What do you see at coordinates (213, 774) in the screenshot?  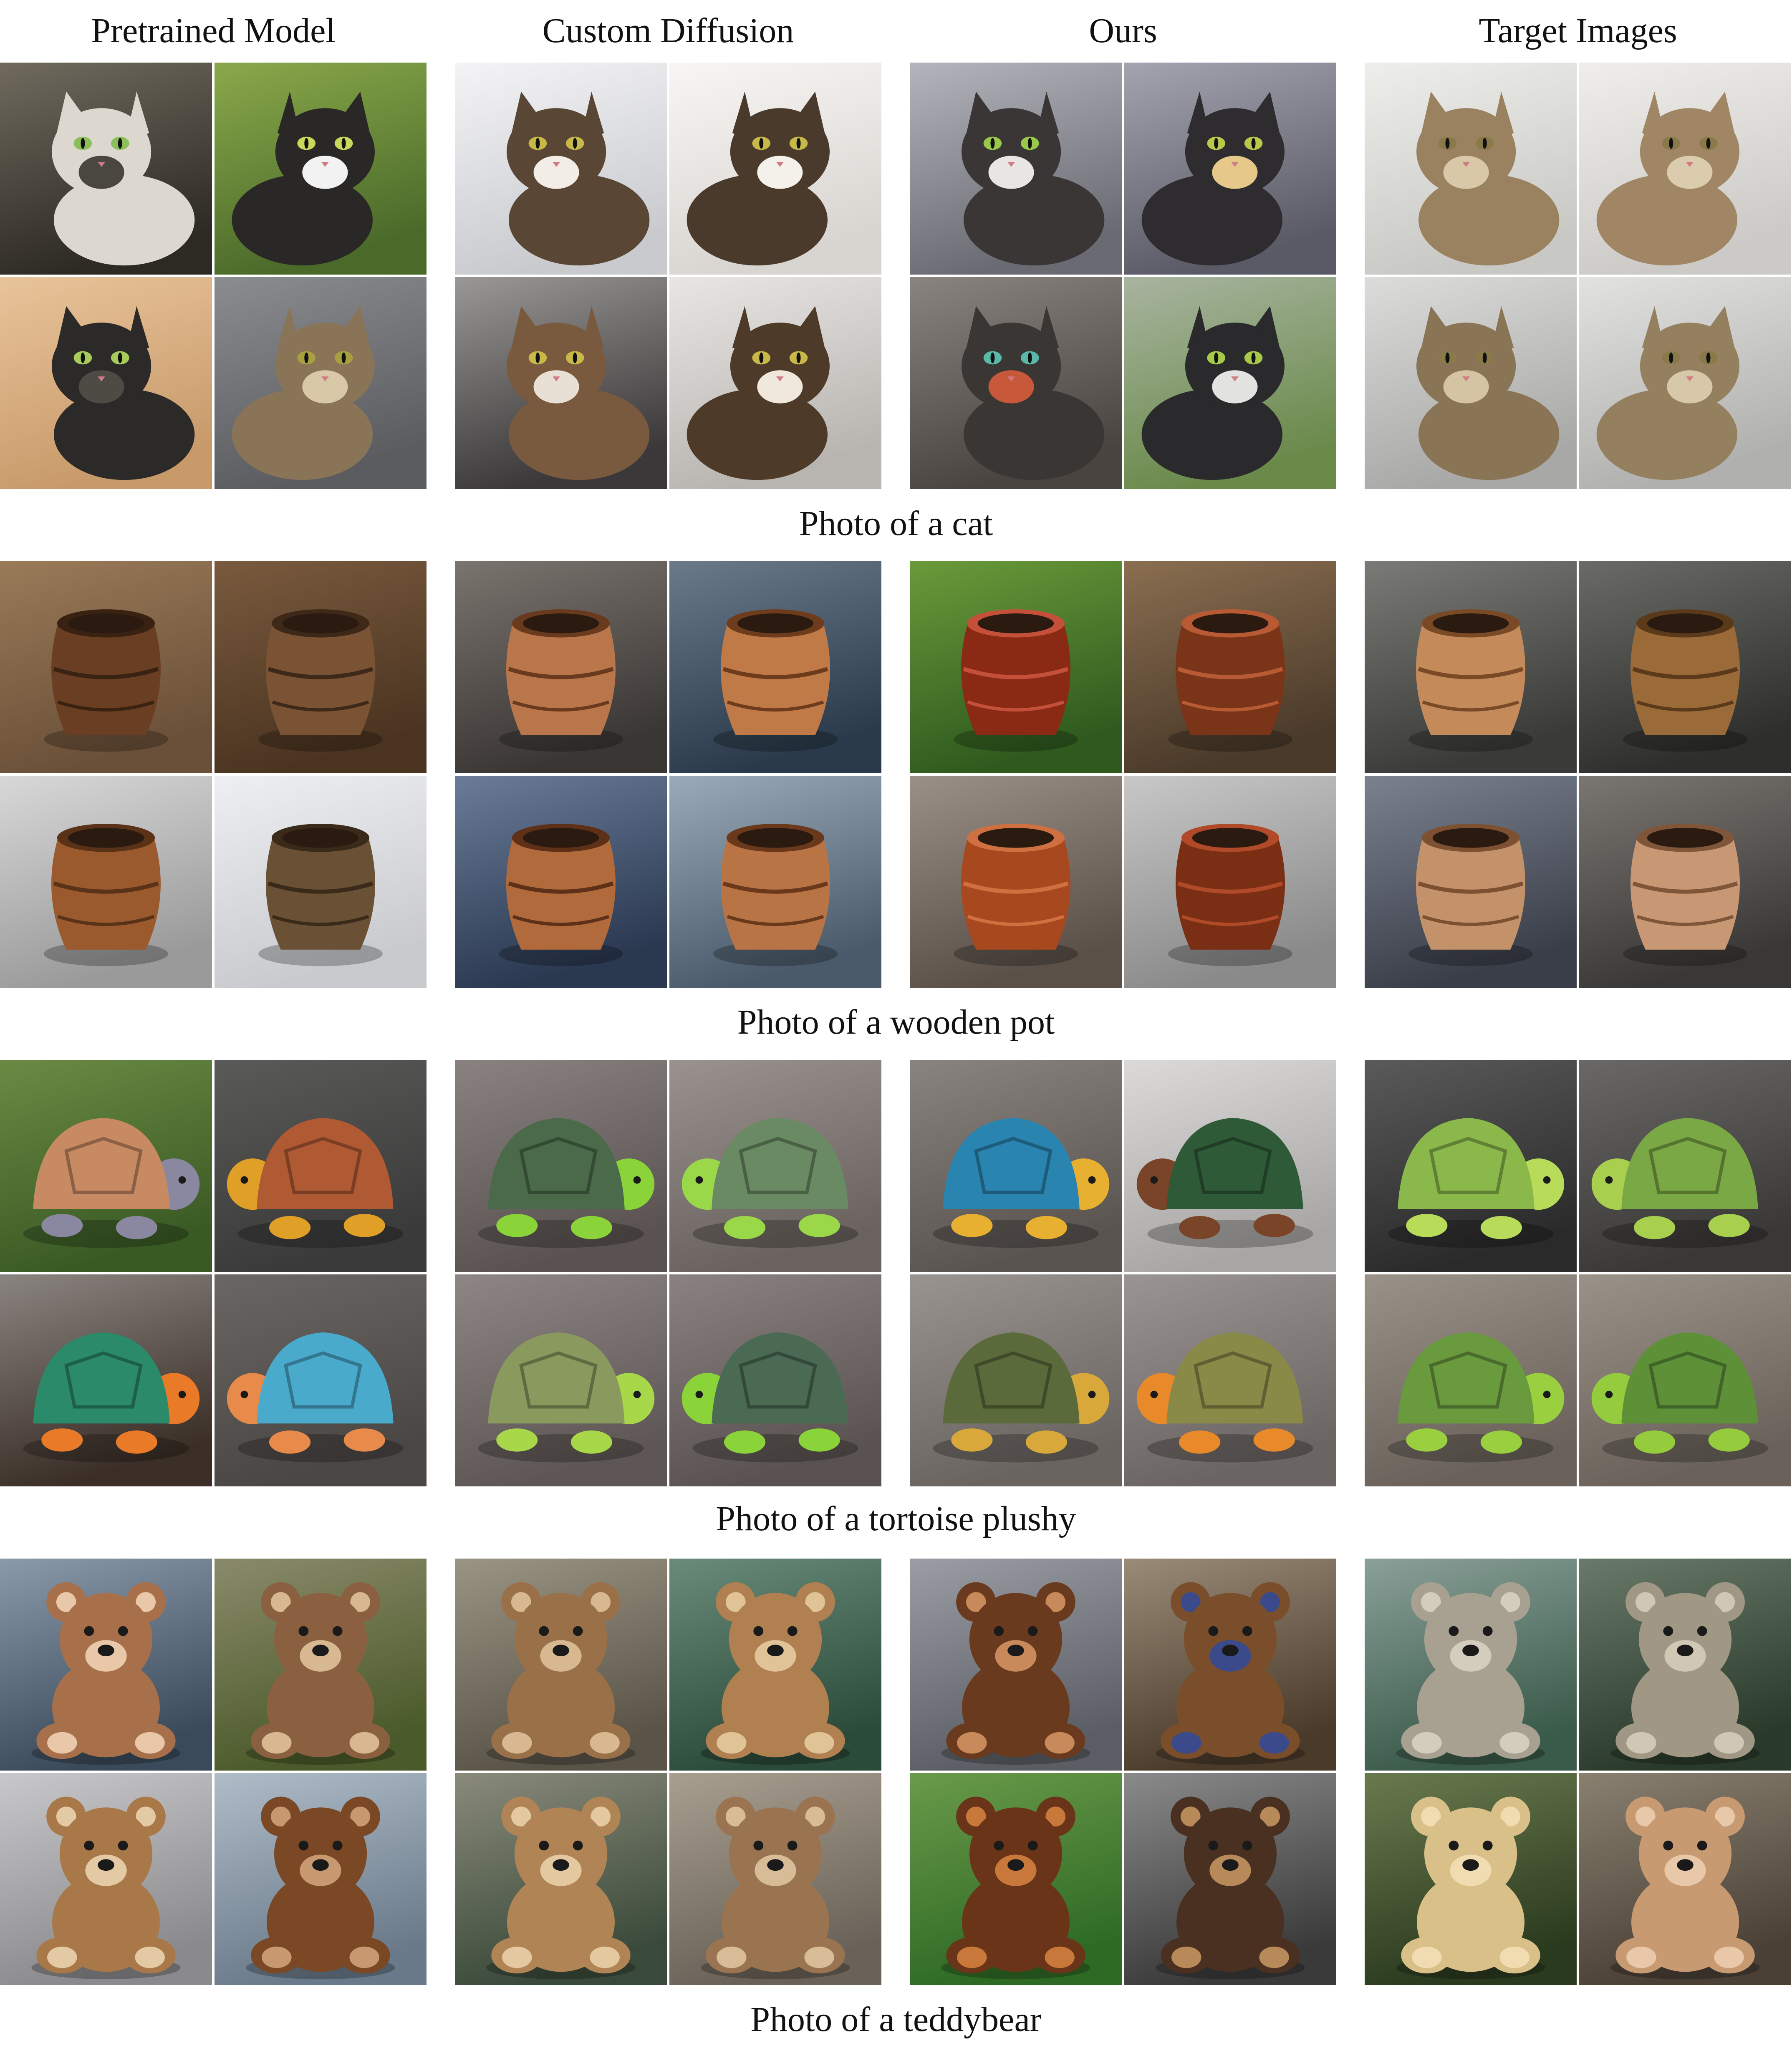 I see `image-block-pot-pretrained` at bounding box center [213, 774].